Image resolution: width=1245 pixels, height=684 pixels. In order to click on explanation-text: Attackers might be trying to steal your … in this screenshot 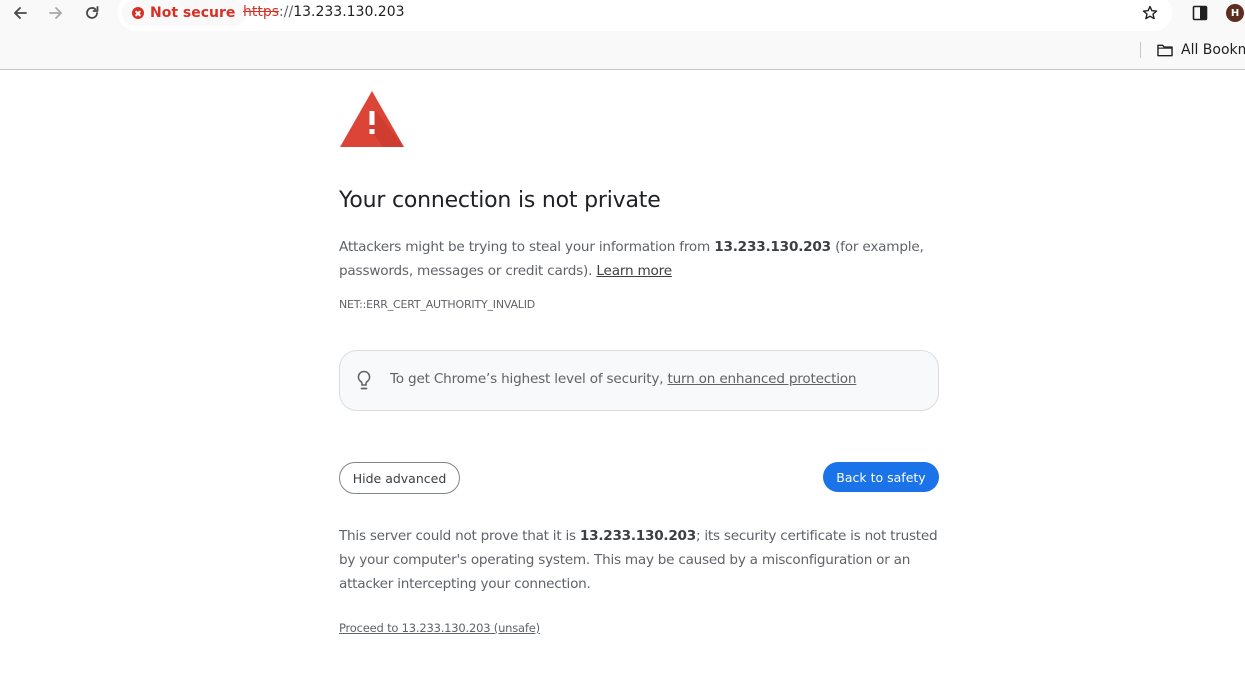, I will do `click(639, 259)`.